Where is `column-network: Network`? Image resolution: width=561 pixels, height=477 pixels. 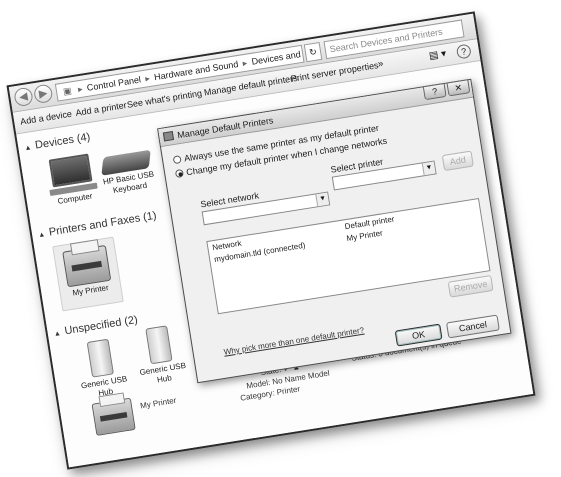 column-network: Network is located at coordinates (227, 245).